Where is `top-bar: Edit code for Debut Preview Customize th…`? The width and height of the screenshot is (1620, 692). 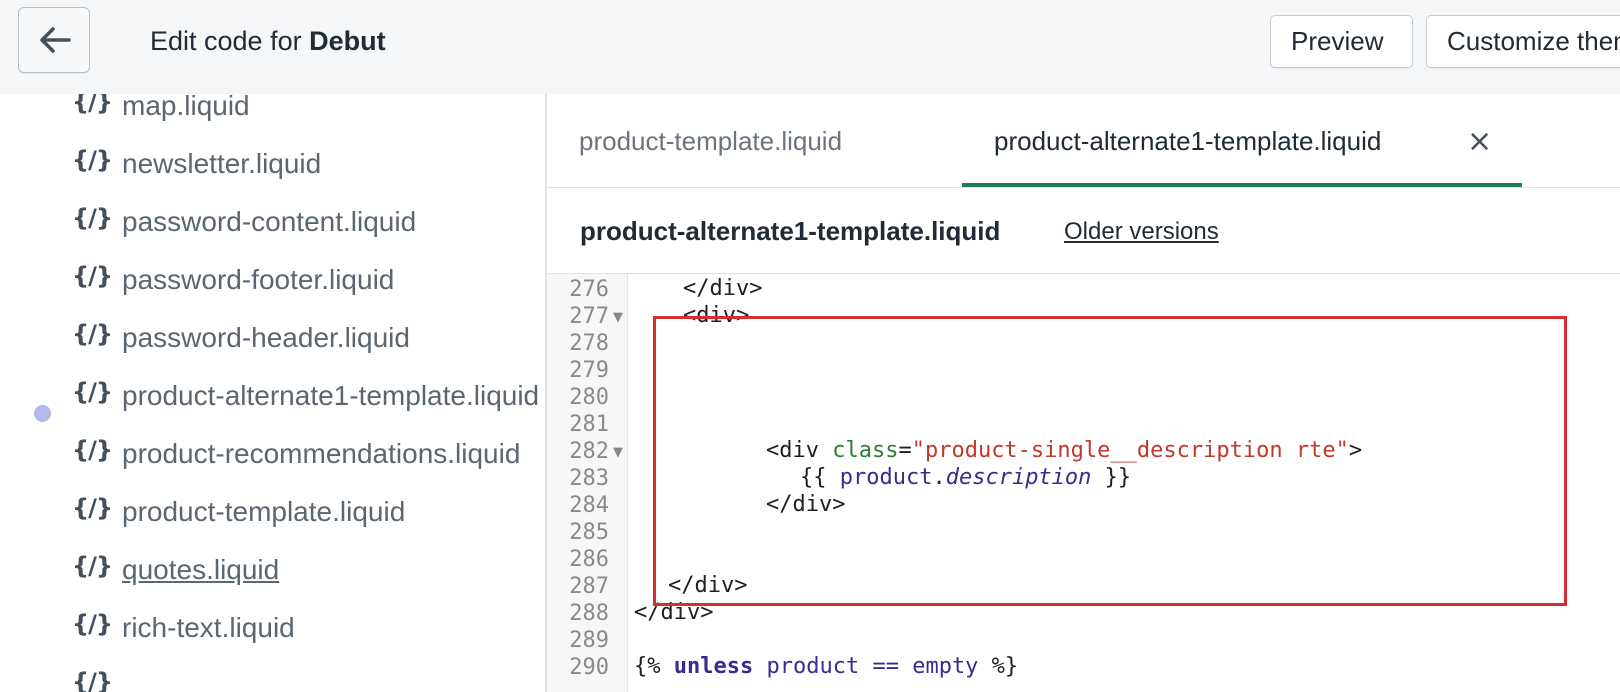
top-bar: Edit code for Debut Preview Customize th… is located at coordinates (810, 47).